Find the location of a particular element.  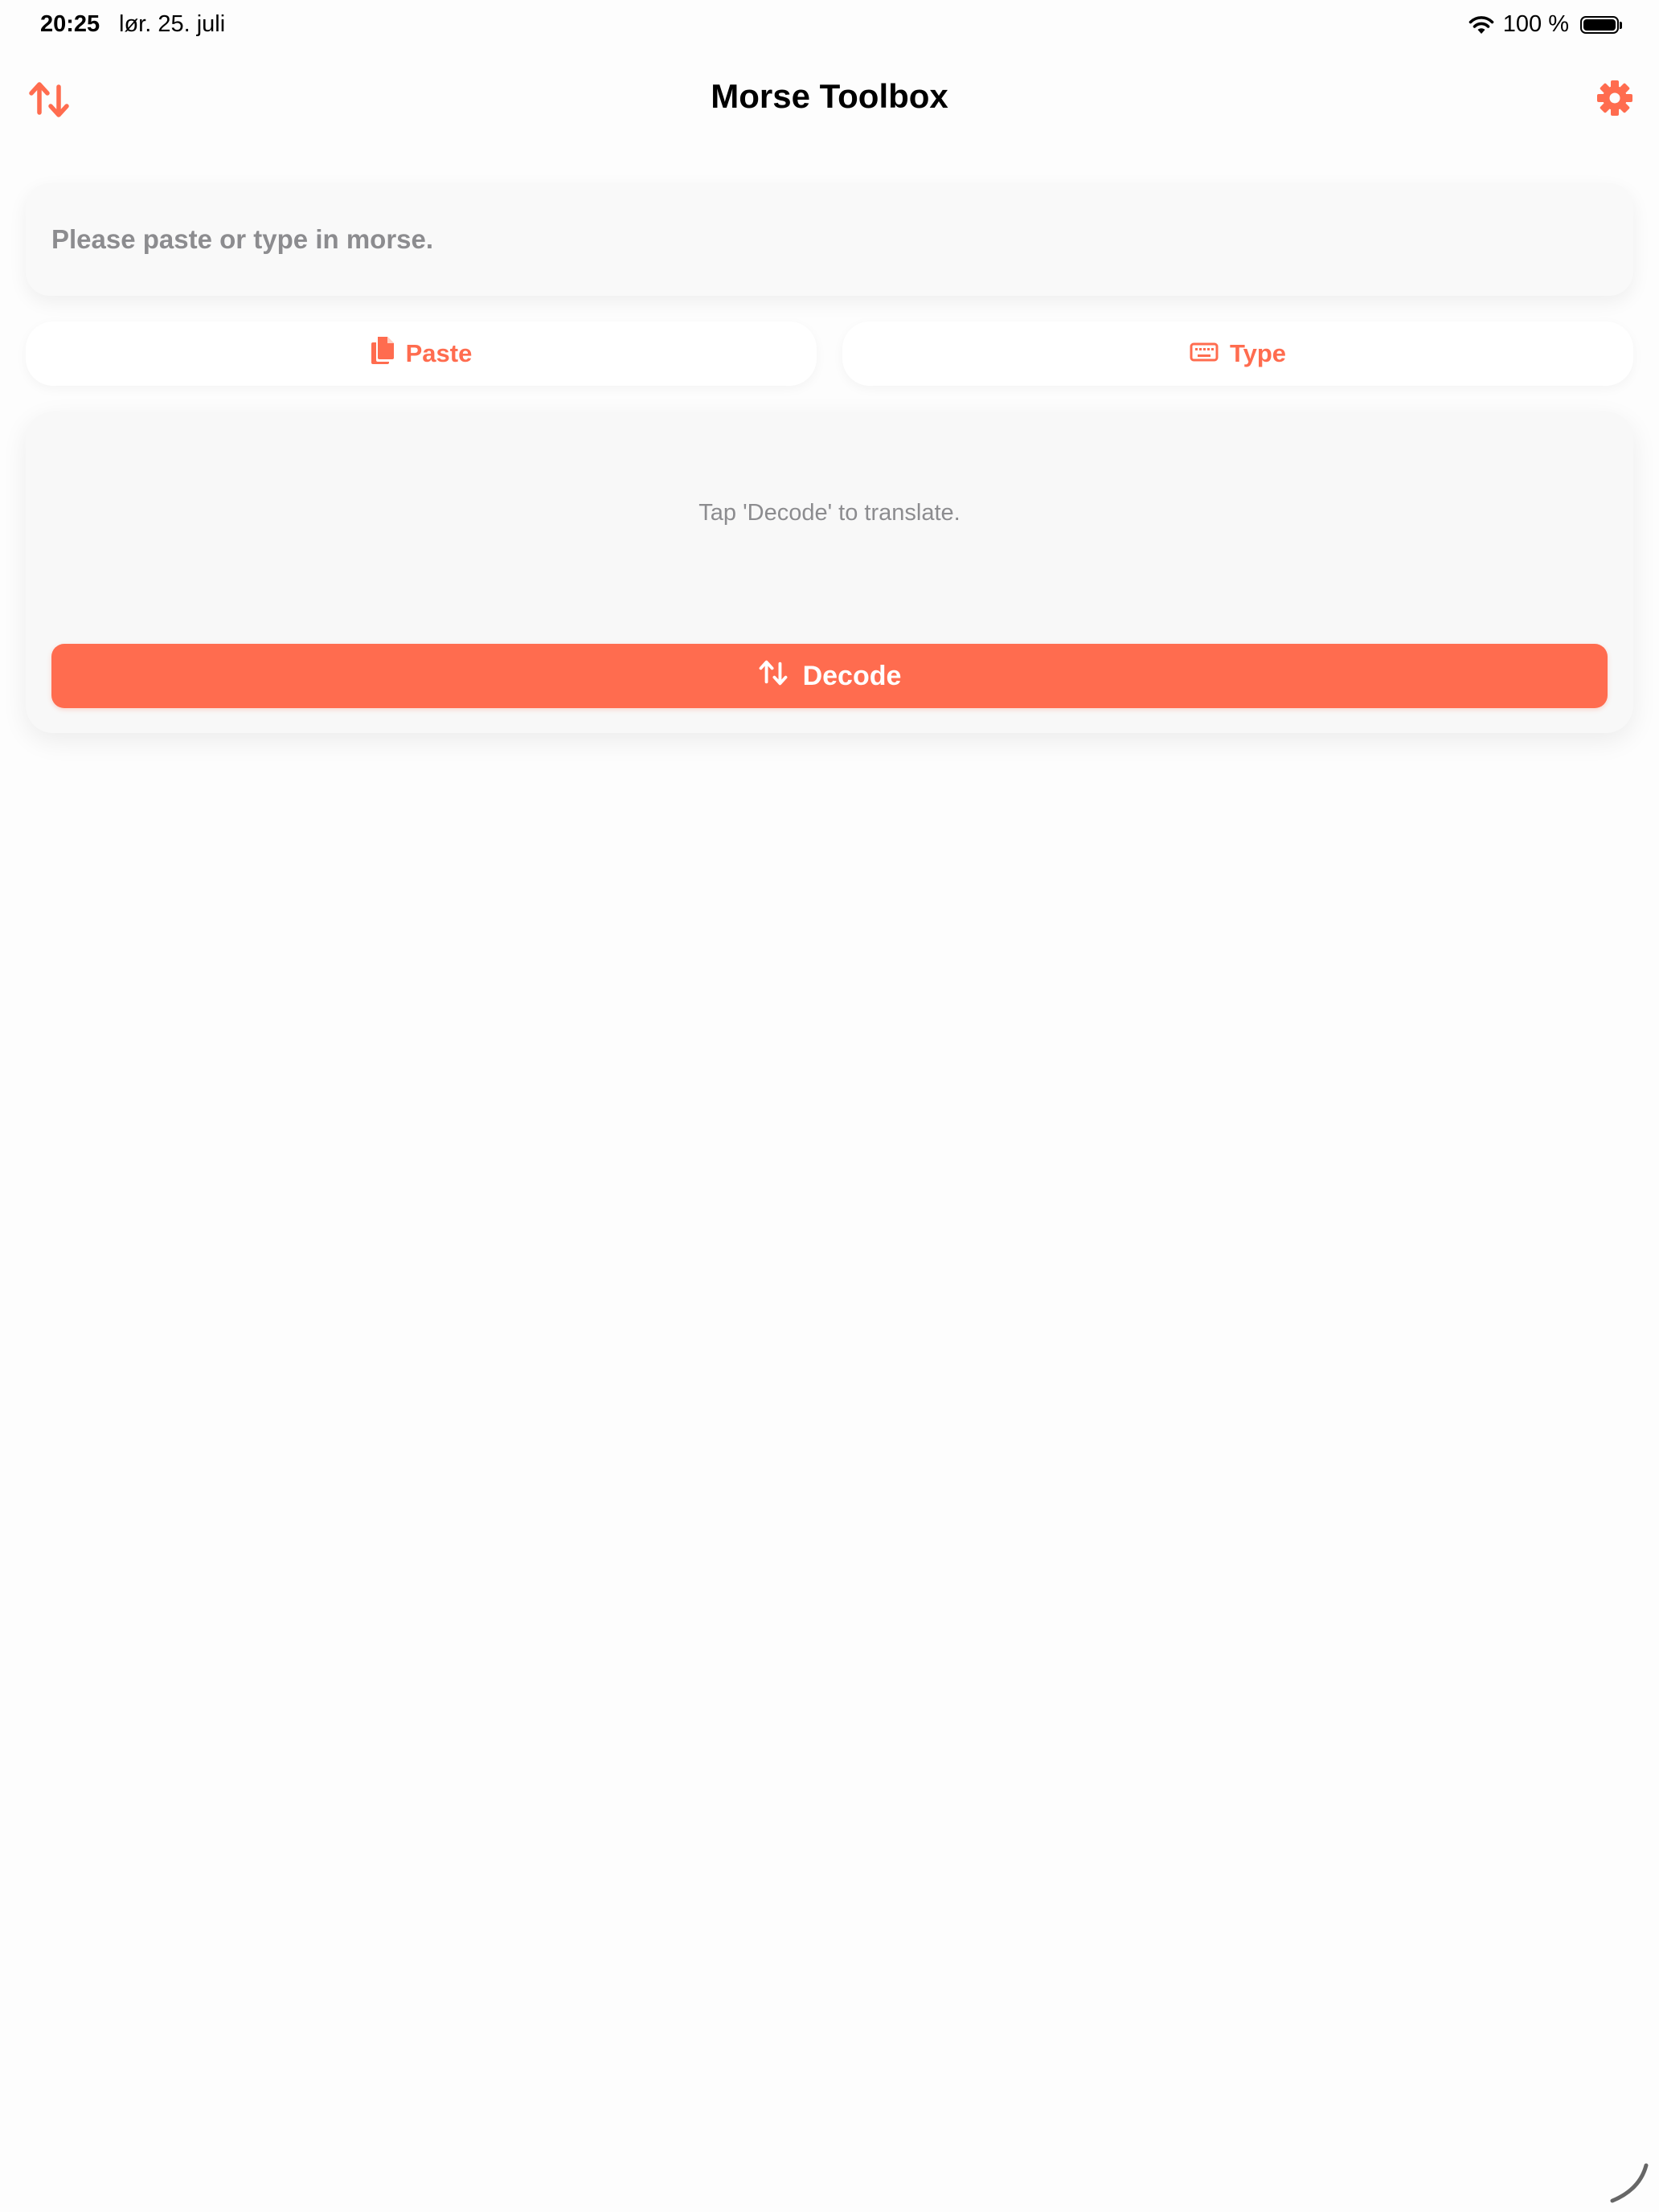

paste-button: Paste is located at coordinates (421, 354).